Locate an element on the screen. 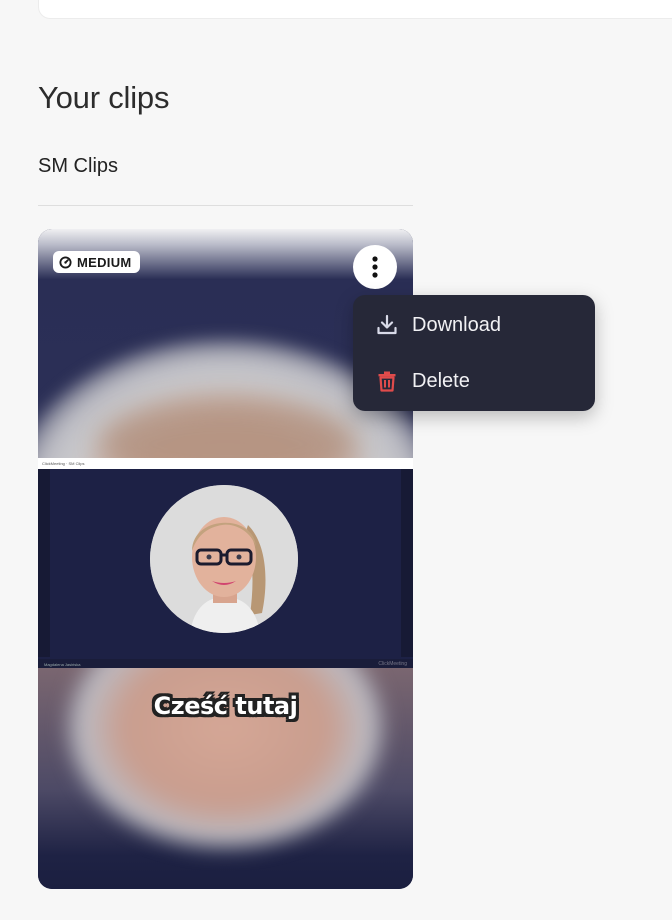 The width and height of the screenshot is (672, 920). video-header: ClickMeeting · SM Clips is located at coordinates (225, 464).